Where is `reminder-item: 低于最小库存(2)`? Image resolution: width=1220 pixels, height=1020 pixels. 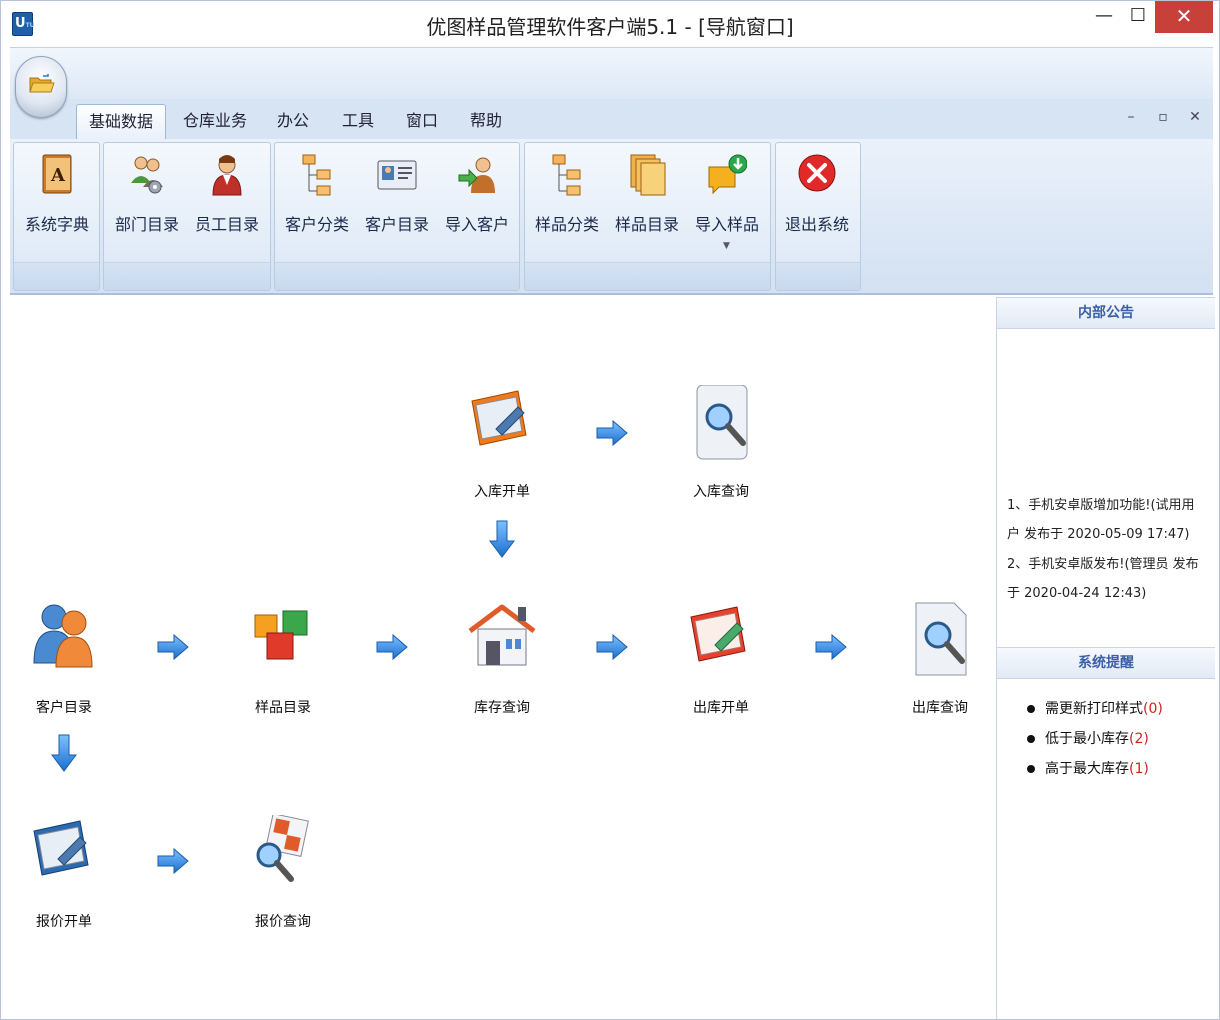
reminder-item: 低于最小库存(2) is located at coordinates (1088, 738).